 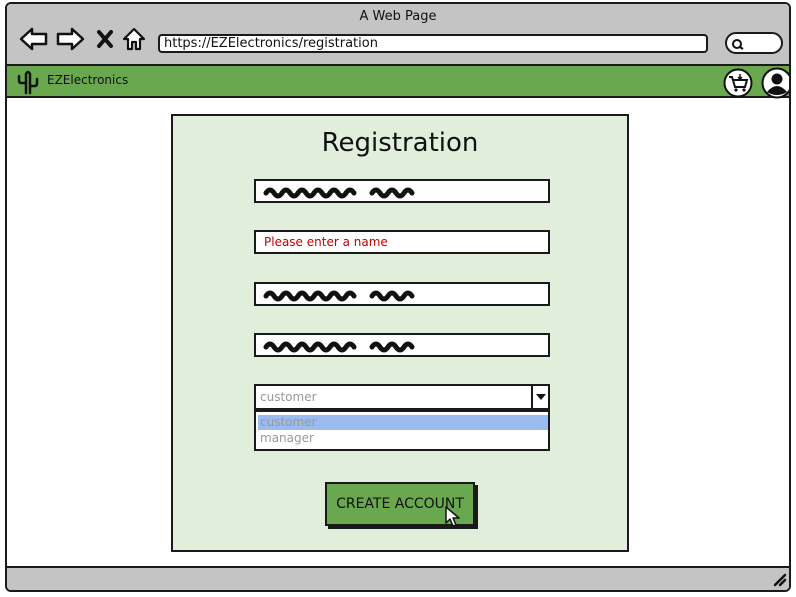 What do you see at coordinates (402, 242) in the screenshot?
I see `name-field: Please enter a name` at bounding box center [402, 242].